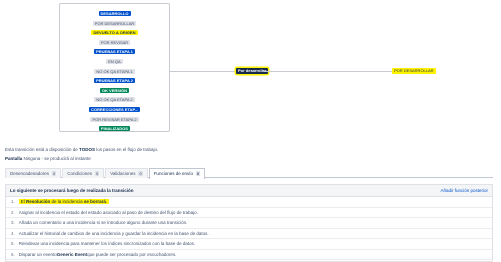 This screenshot has width=501, height=262. I want to click on status-lane: FINALIZADOS, so click(114, 128).